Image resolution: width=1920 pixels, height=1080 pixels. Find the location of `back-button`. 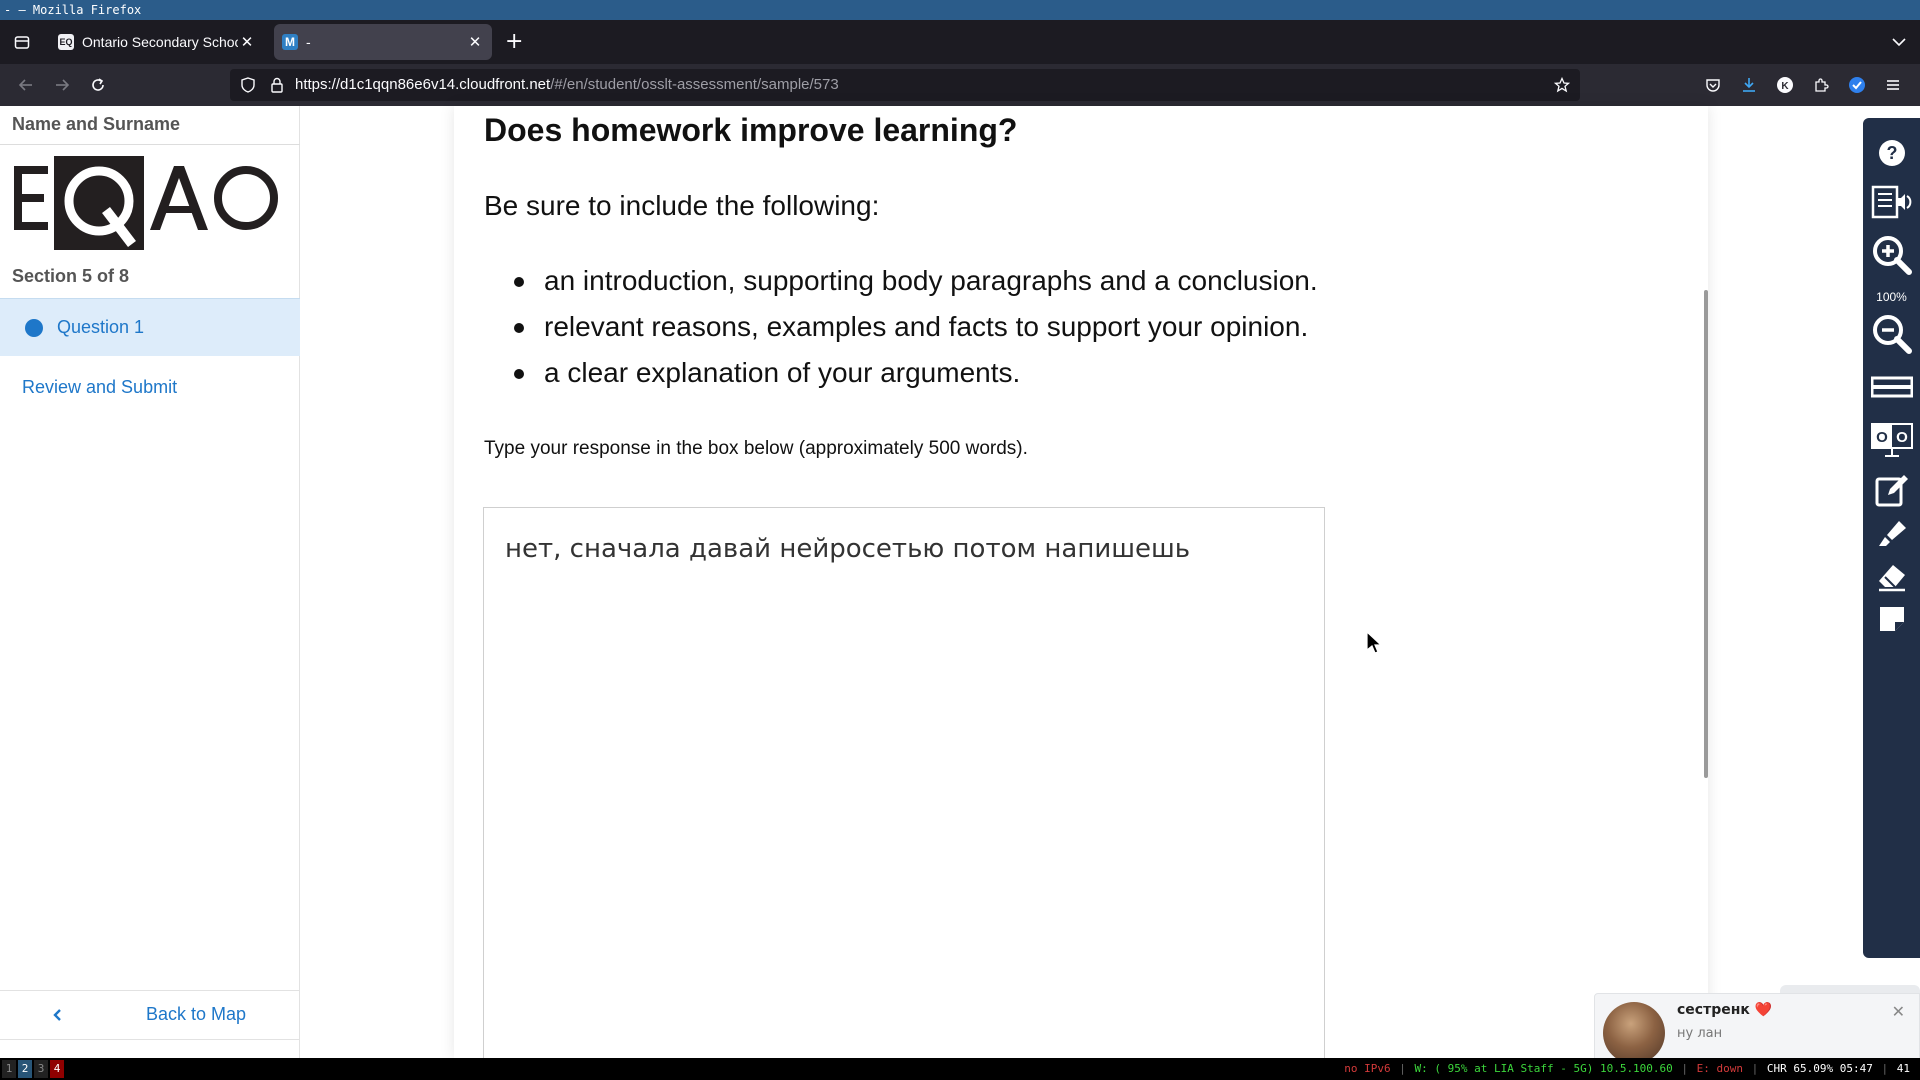

back-button is located at coordinates (26, 85).